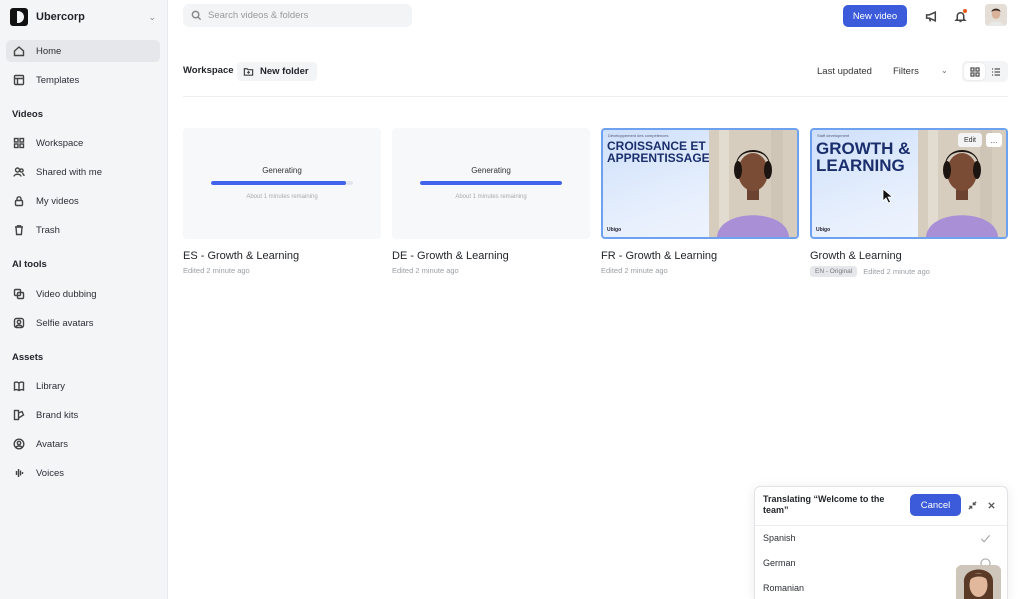  I want to click on breadcrumb: Workspace, so click(208, 70).